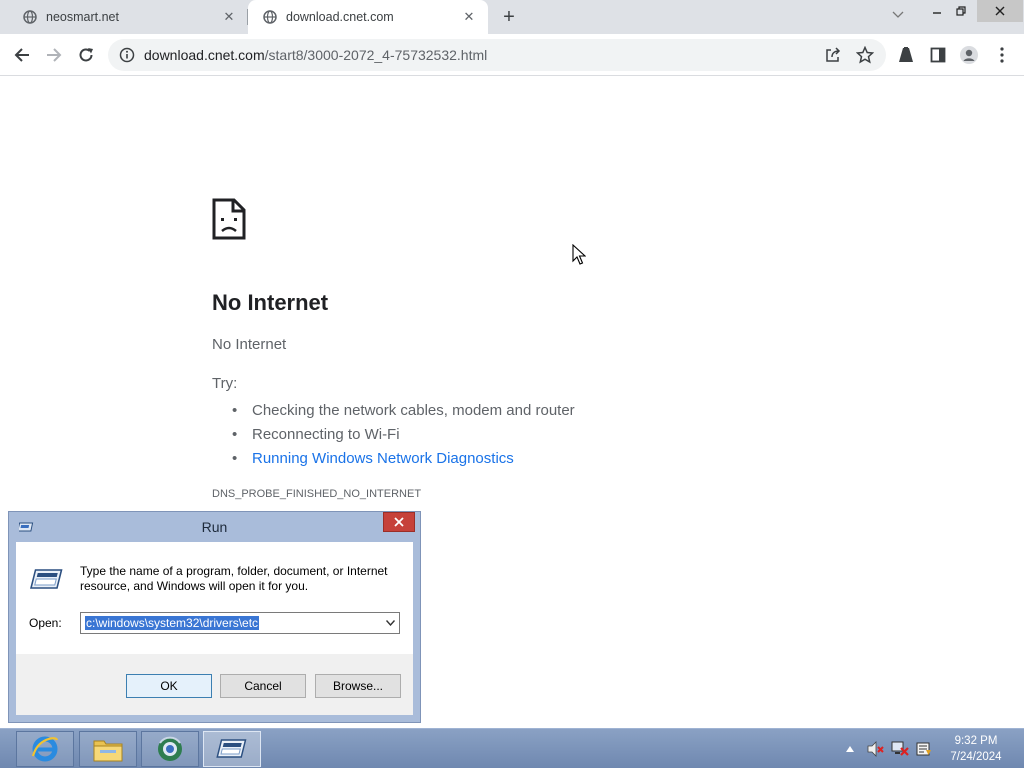 The width and height of the screenshot is (1024, 768). Describe the element at coordinates (263, 686) in the screenshot. I see `cancel-button: Cancel` at that location.